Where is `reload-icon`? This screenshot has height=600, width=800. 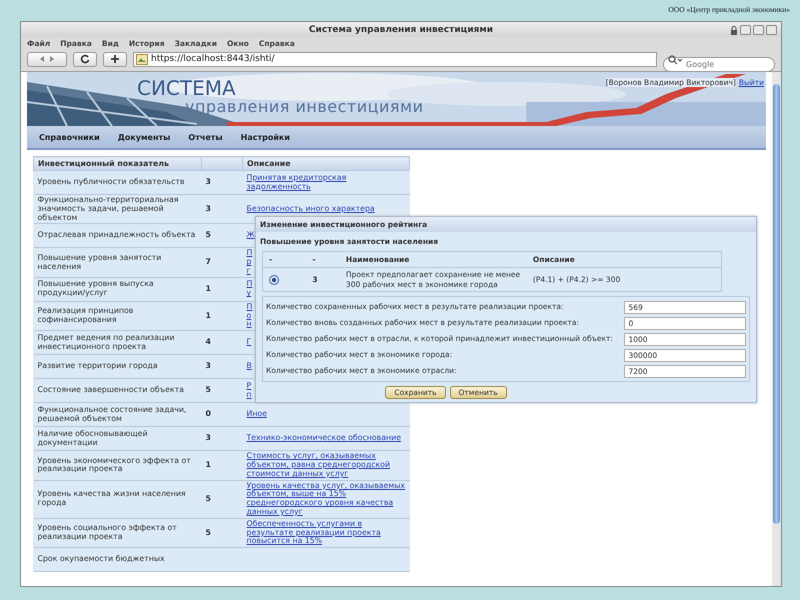 reload-icon is located at coordinates (85, 59).